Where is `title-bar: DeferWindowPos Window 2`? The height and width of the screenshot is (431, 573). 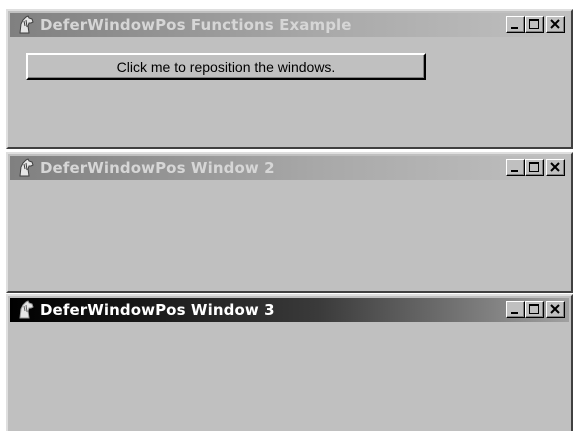 title-bar: DeferWindowPos Window 2 is located at coordinates (289, 168).